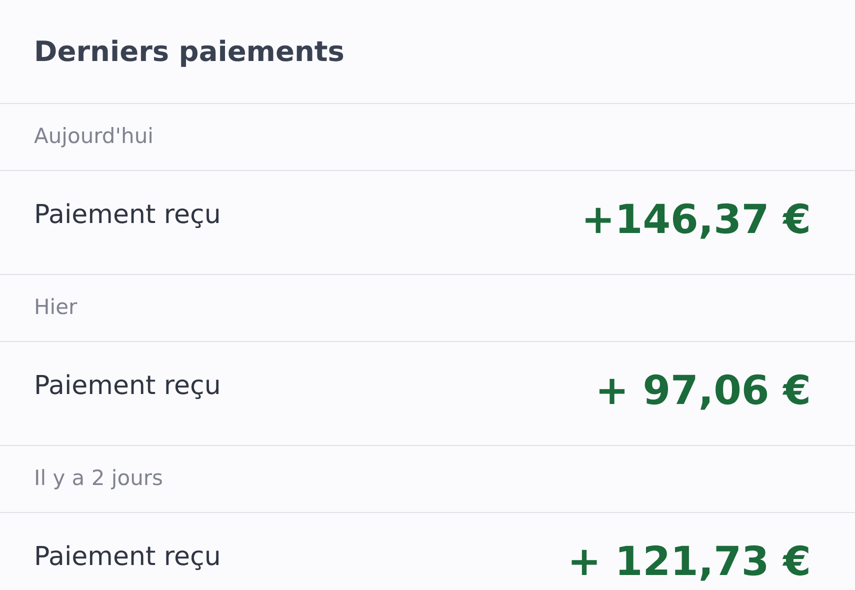  Describe the element at coordinates (703, 391) in the screenshot. I see `payment-amount: + 97,06 €` at that location.